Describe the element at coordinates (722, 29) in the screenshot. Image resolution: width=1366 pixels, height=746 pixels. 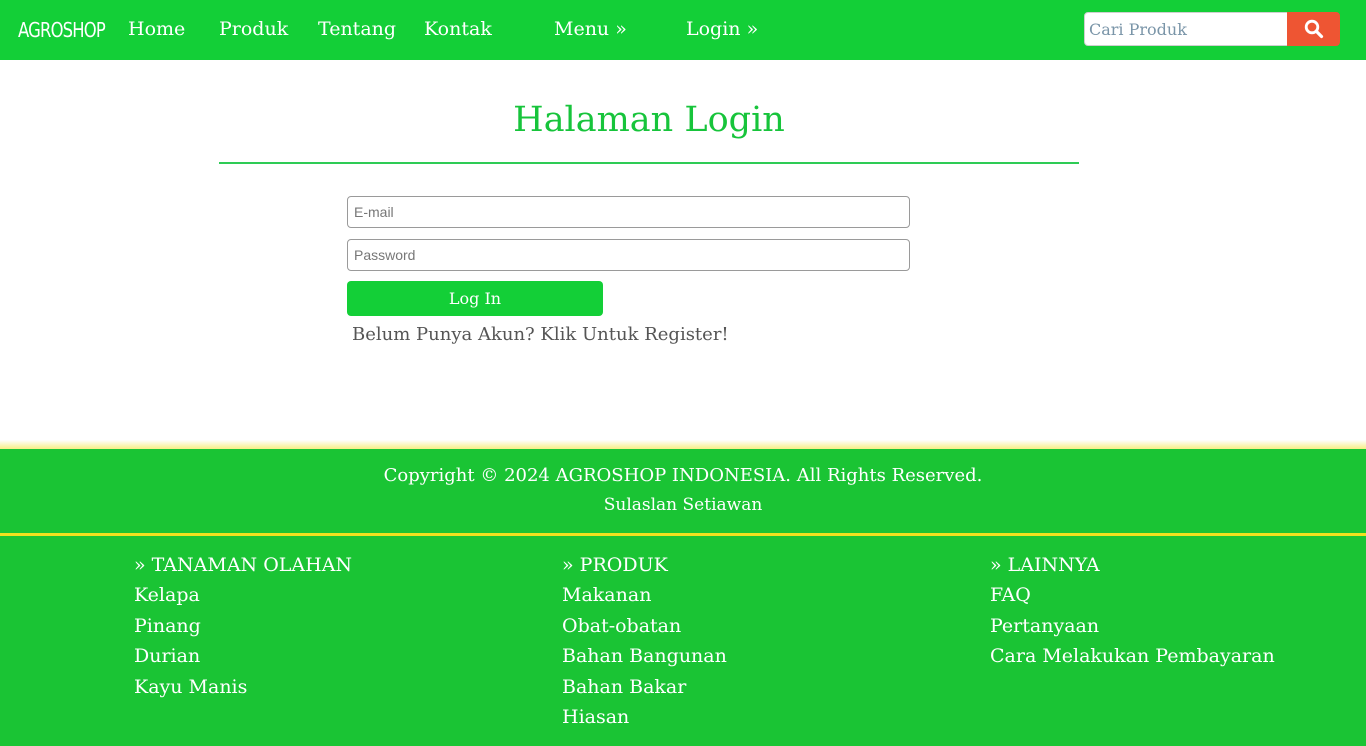
I see `nav-login-dropdown: Login »` at that location.